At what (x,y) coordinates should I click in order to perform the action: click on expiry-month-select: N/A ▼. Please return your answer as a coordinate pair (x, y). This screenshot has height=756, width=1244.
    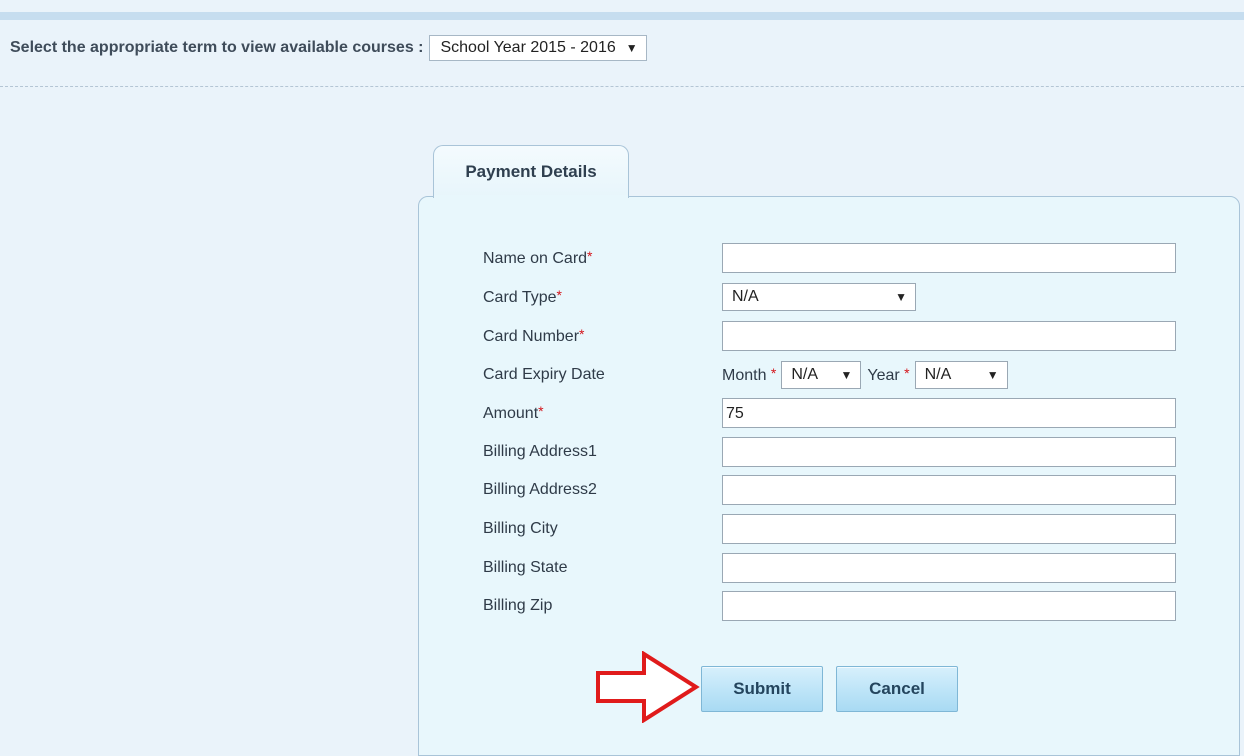
    Looking at the image, I should click on (821, 375).